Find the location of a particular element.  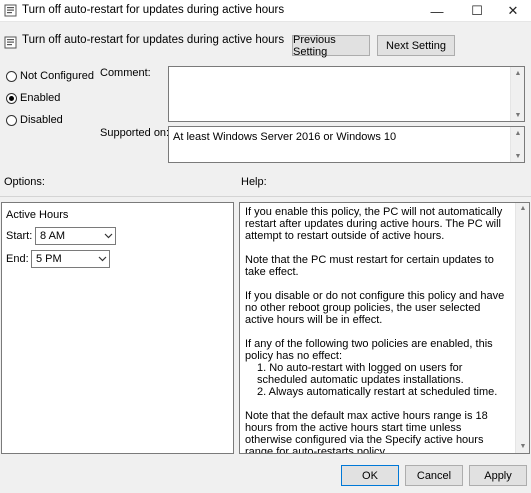

supported-scrollbar: ▲ ▼ is located at coordinates (517, 144).